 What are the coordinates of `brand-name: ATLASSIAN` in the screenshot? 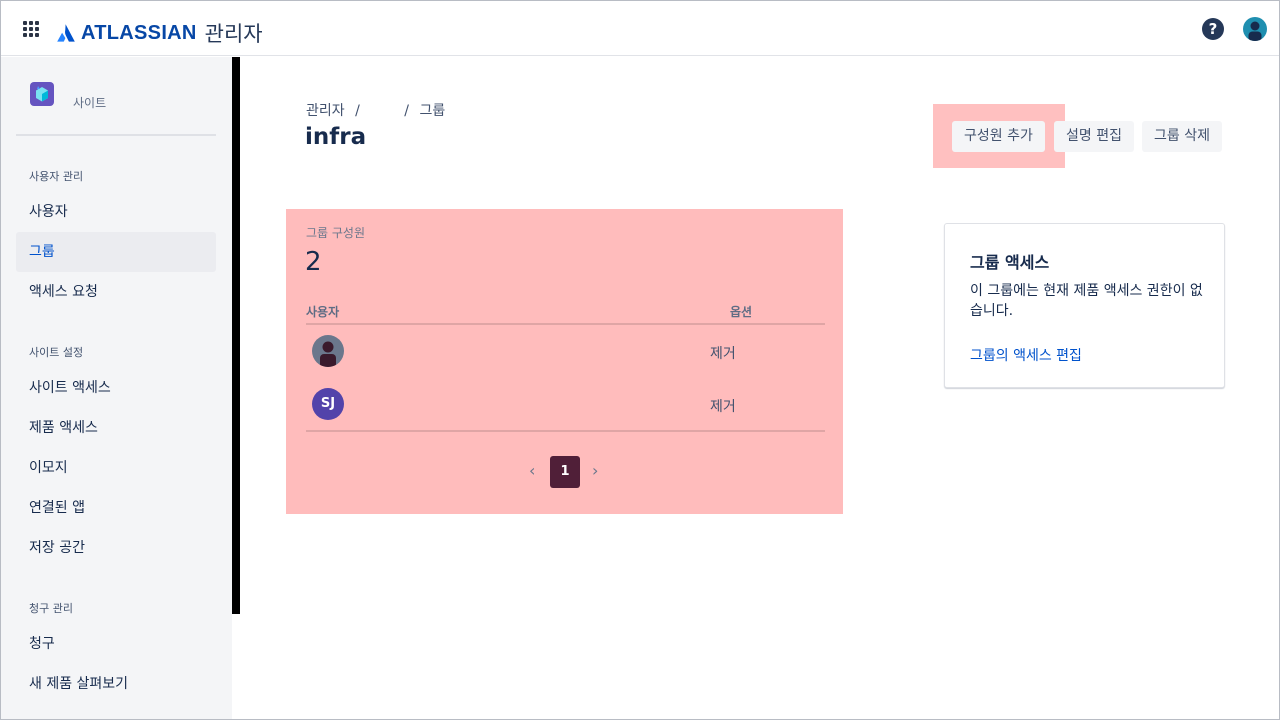 It's located at (139, 32).